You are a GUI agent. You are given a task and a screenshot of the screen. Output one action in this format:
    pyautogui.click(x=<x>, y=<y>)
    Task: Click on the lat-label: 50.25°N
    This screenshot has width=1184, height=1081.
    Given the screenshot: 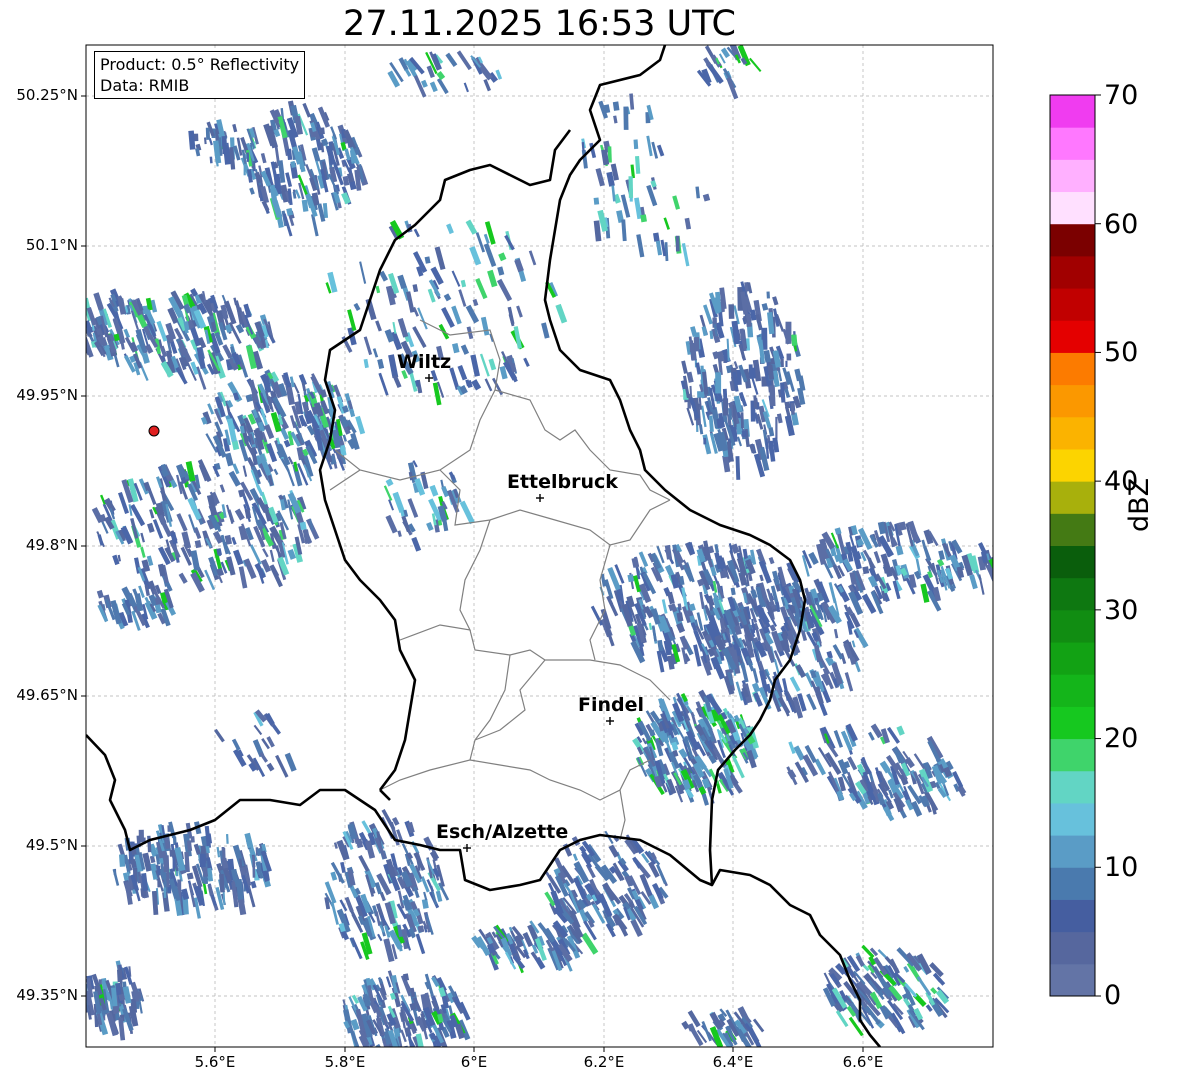 What is the action you would take?
    pyautogui.click(x=47, y=95)
    